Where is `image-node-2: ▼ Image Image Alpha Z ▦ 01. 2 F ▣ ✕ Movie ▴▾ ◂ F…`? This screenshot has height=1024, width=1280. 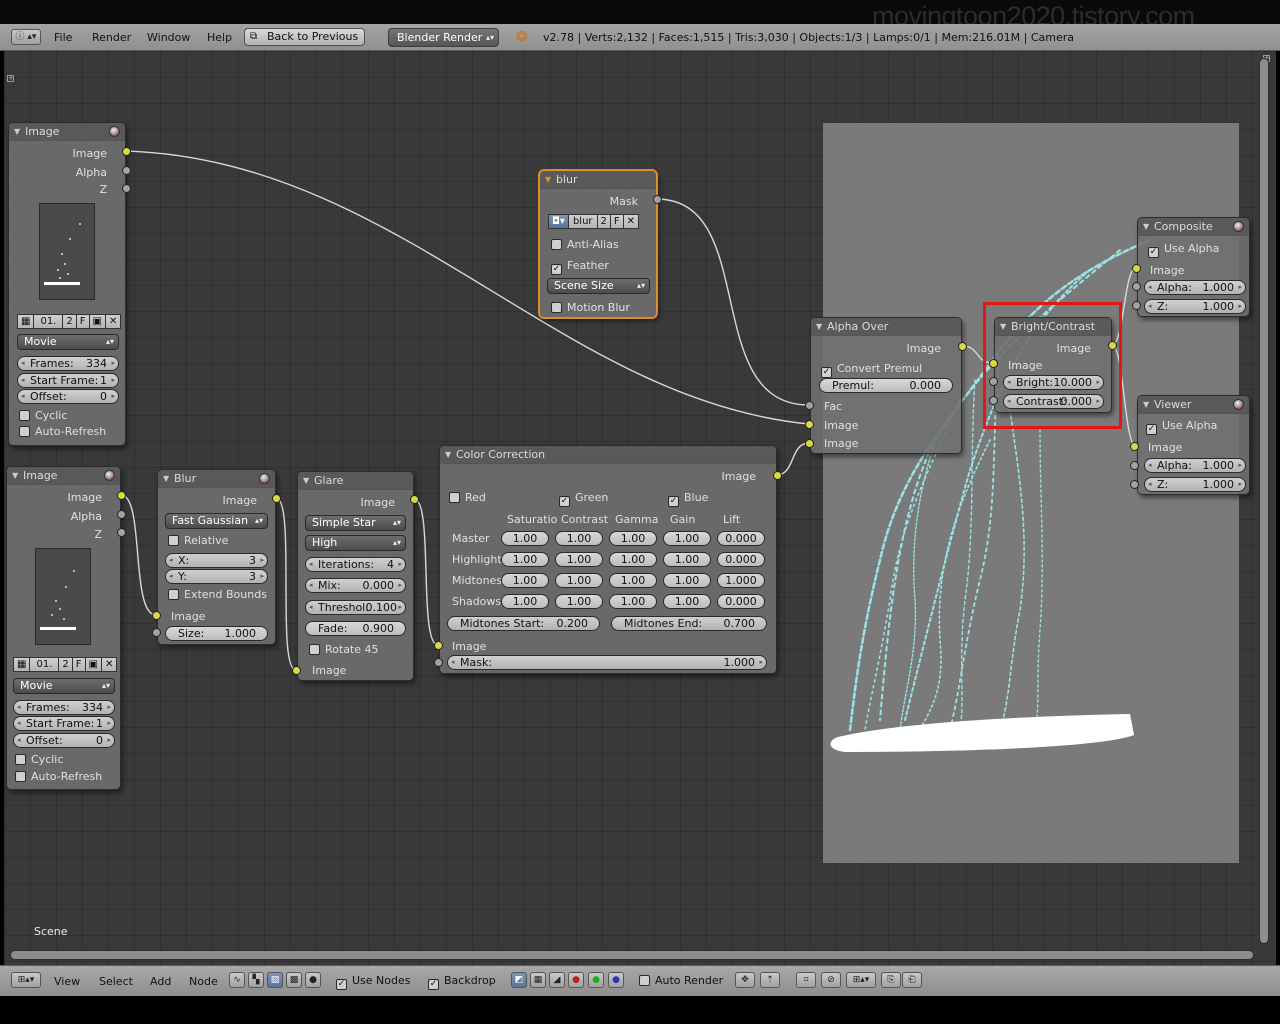 image-node-2: ▼ Image Image Alpha Z ▦ 01. 2 F ▣ ✕ Movie ▴▾ ◂ F… is located at coordinates (63, 628).